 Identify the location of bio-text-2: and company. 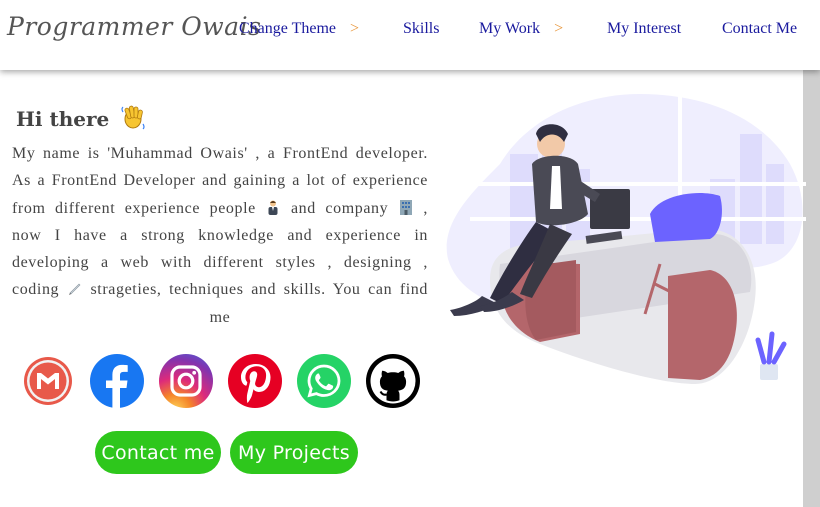
(339, 208).